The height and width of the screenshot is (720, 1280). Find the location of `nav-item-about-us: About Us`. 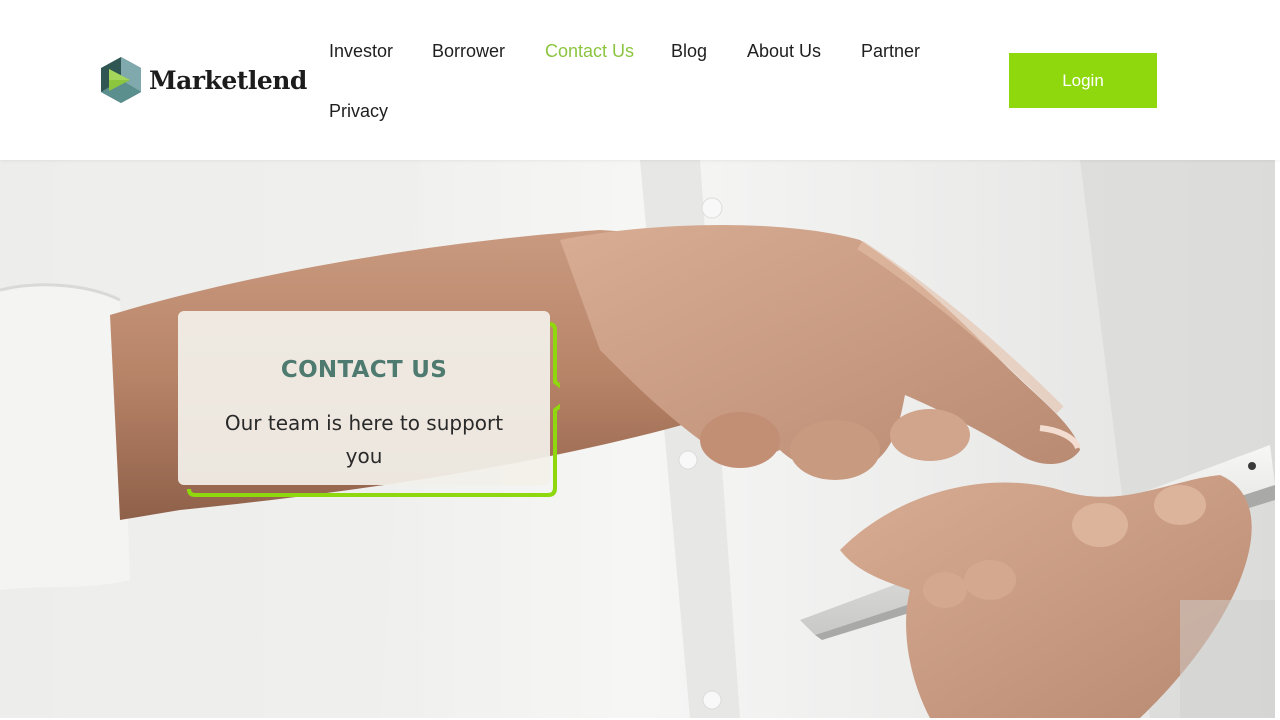

nav-item-about-us: About Us is located at coordinates (784, 51).